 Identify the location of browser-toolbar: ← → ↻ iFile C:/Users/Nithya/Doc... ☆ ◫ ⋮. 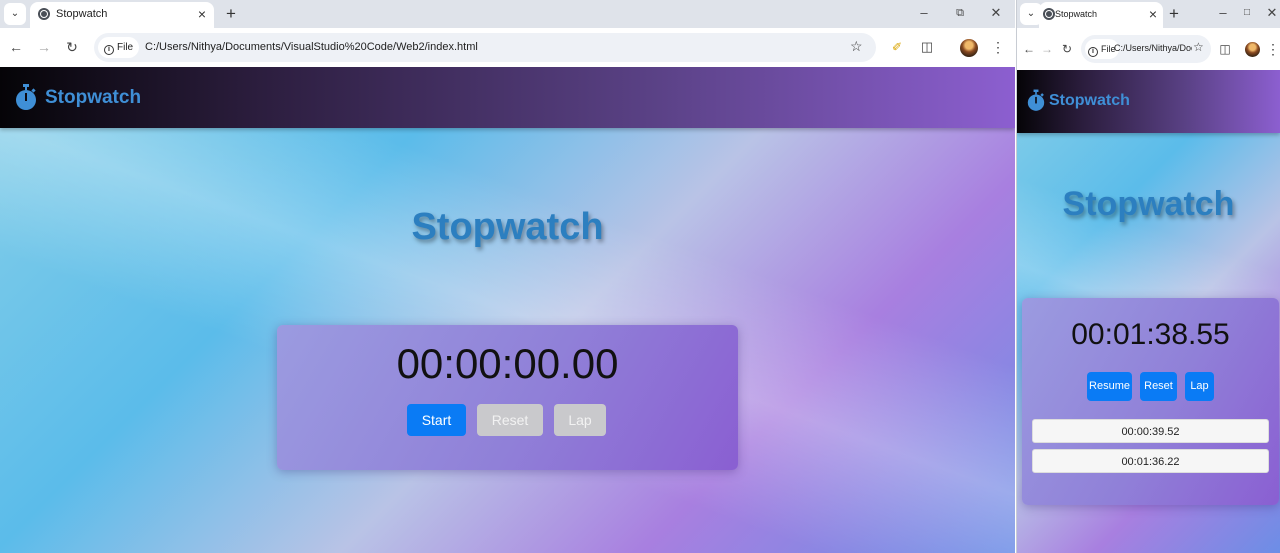
(1148, 49).